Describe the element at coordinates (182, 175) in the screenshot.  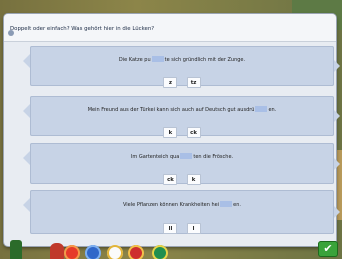
I see `options-3: ck k` at that location.